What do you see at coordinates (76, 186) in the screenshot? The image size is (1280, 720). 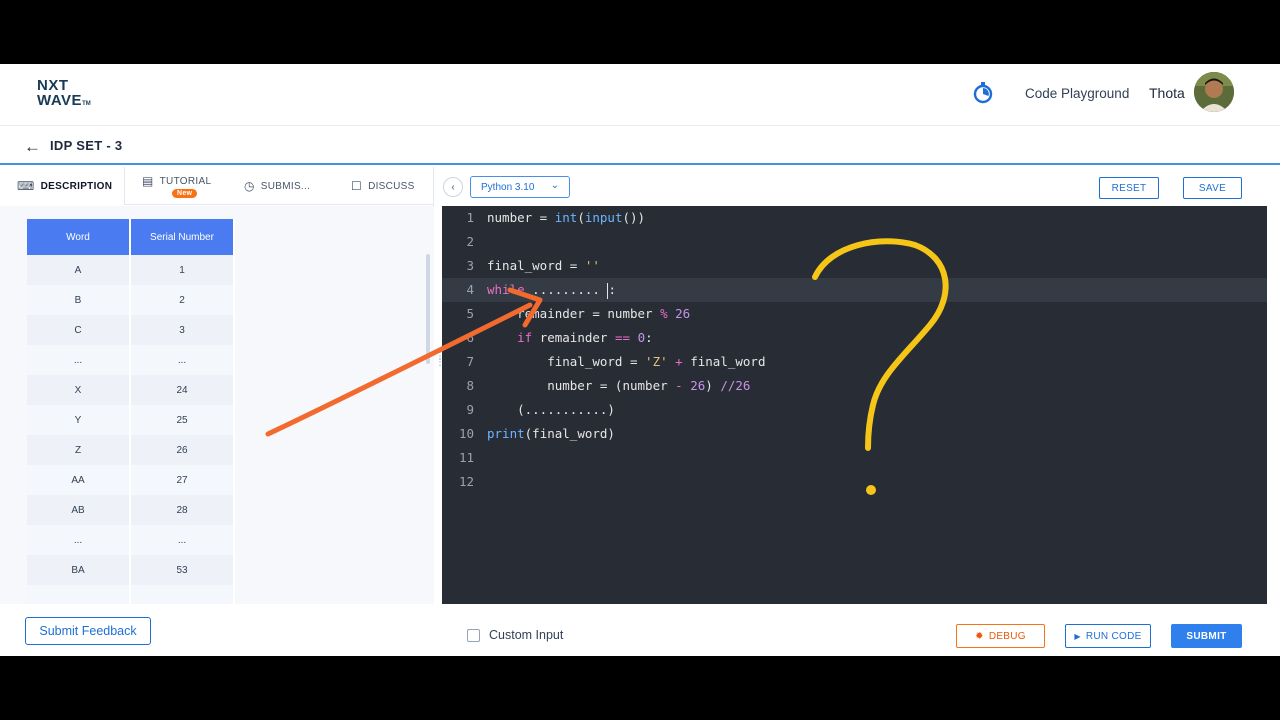 I see `tab-description-label: DESCRIPTION` at bounding box center [76, 186].